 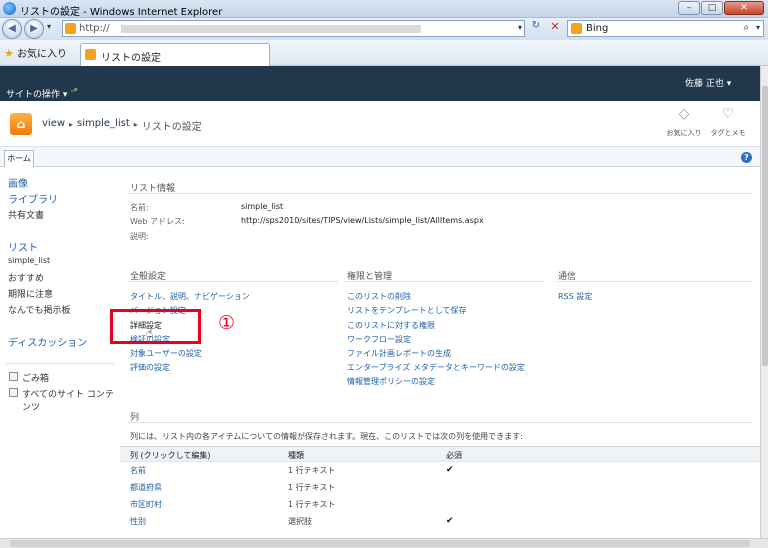 What do you see at coordinates (440, 454) in the screenshot?
I see `columns-table-header: 列 (クリックして編集) 種類 必須` at bounding box center [440, 454].